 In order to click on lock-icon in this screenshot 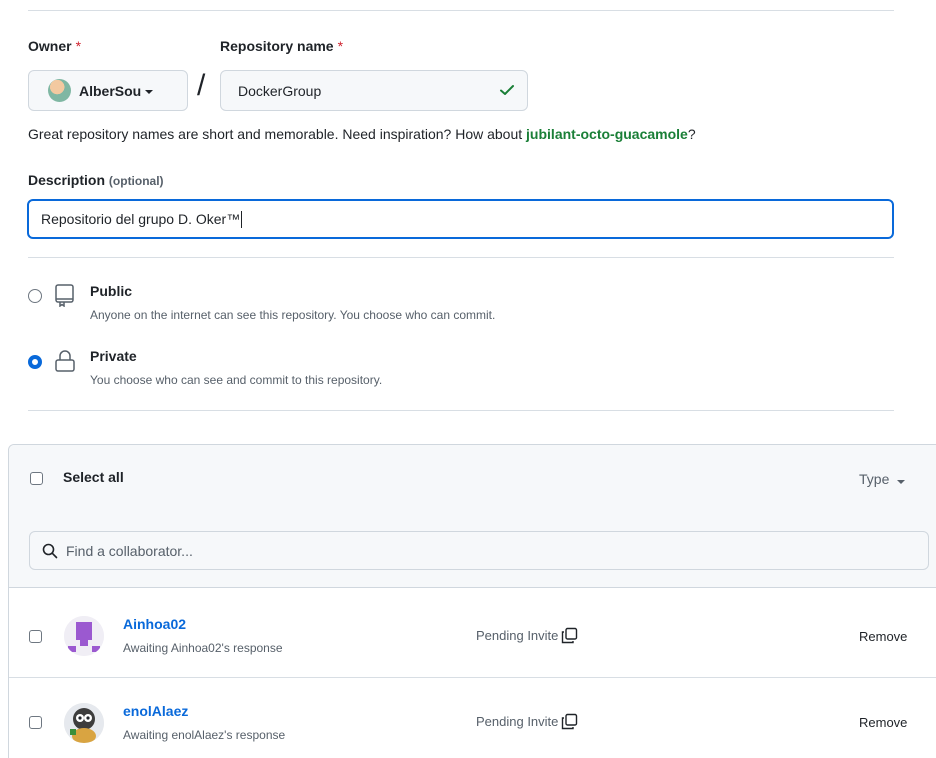, I will do `click(65, 361)`.